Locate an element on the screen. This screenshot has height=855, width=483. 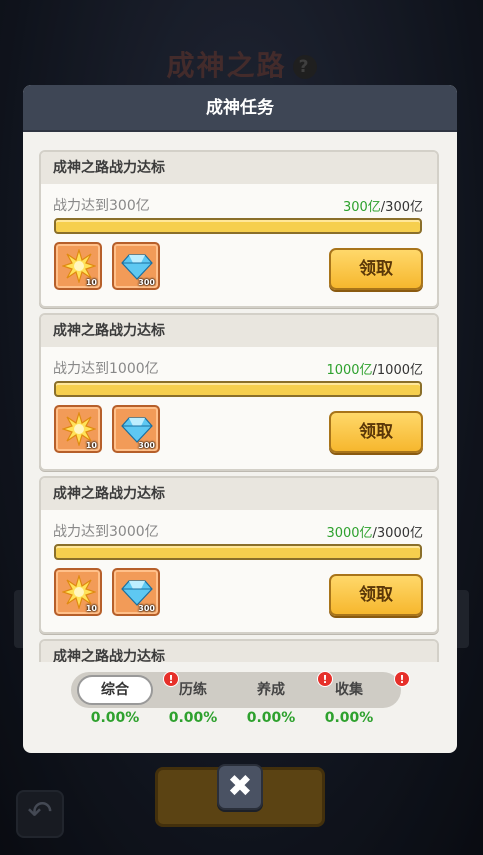
task-condition: 战力达到3000亿 is located at coordinates (106, 532).